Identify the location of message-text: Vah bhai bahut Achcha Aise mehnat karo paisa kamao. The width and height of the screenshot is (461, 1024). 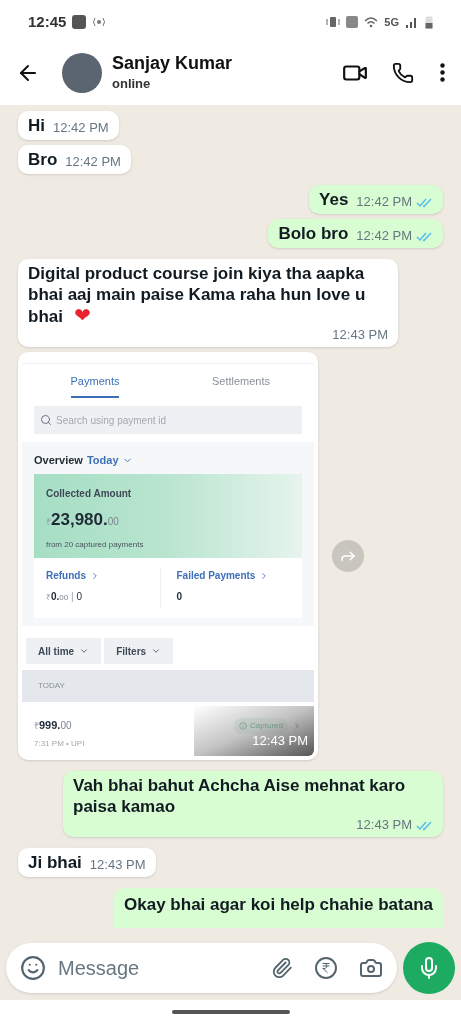
(240, 796).